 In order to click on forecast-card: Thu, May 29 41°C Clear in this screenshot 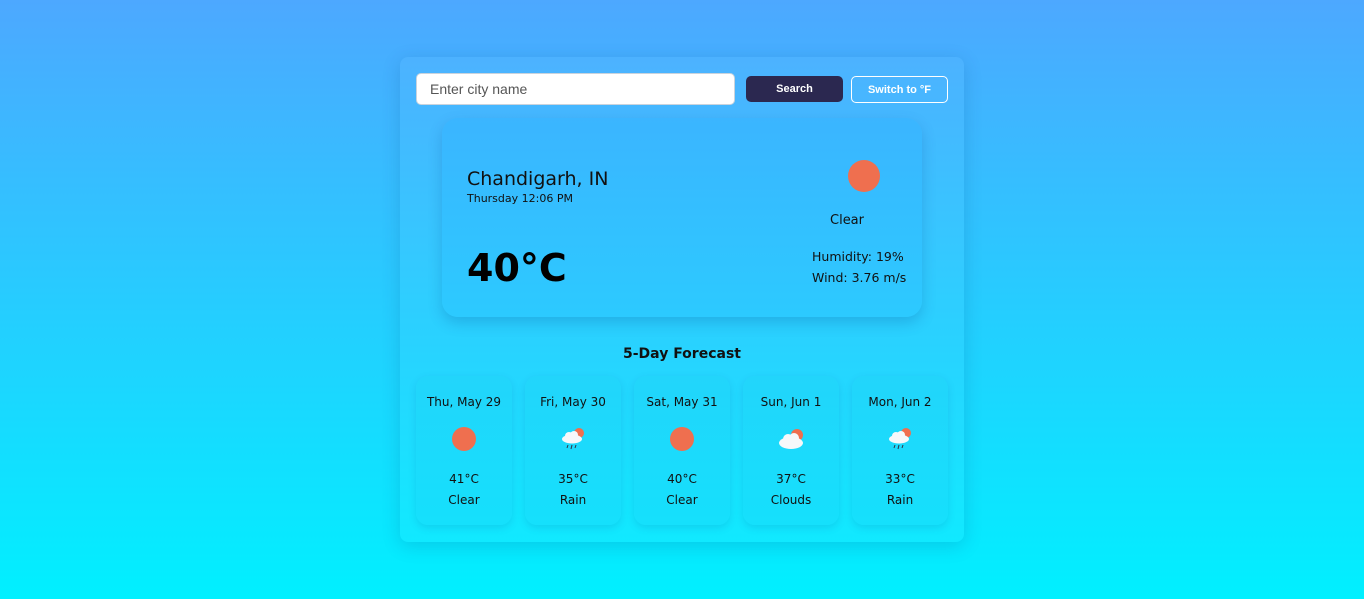, I will do `click(464, 450)`.